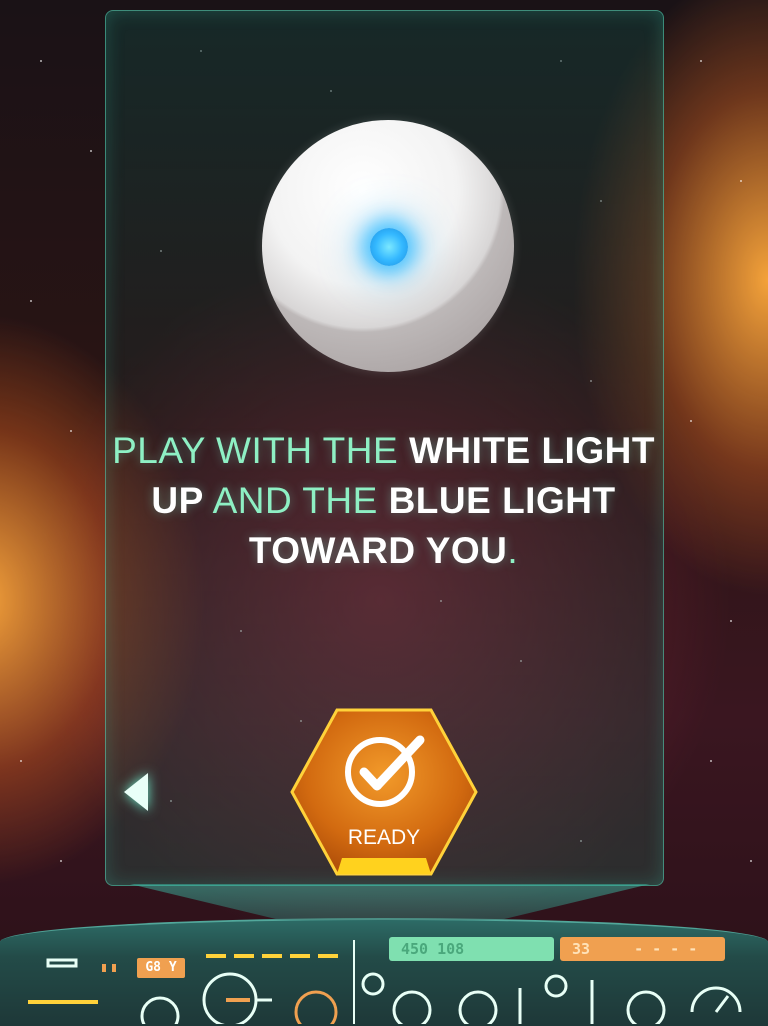 The height and width of the screenshot is (1026, 768). I want to click on instruction-part: AND THE, so click(296, 500).